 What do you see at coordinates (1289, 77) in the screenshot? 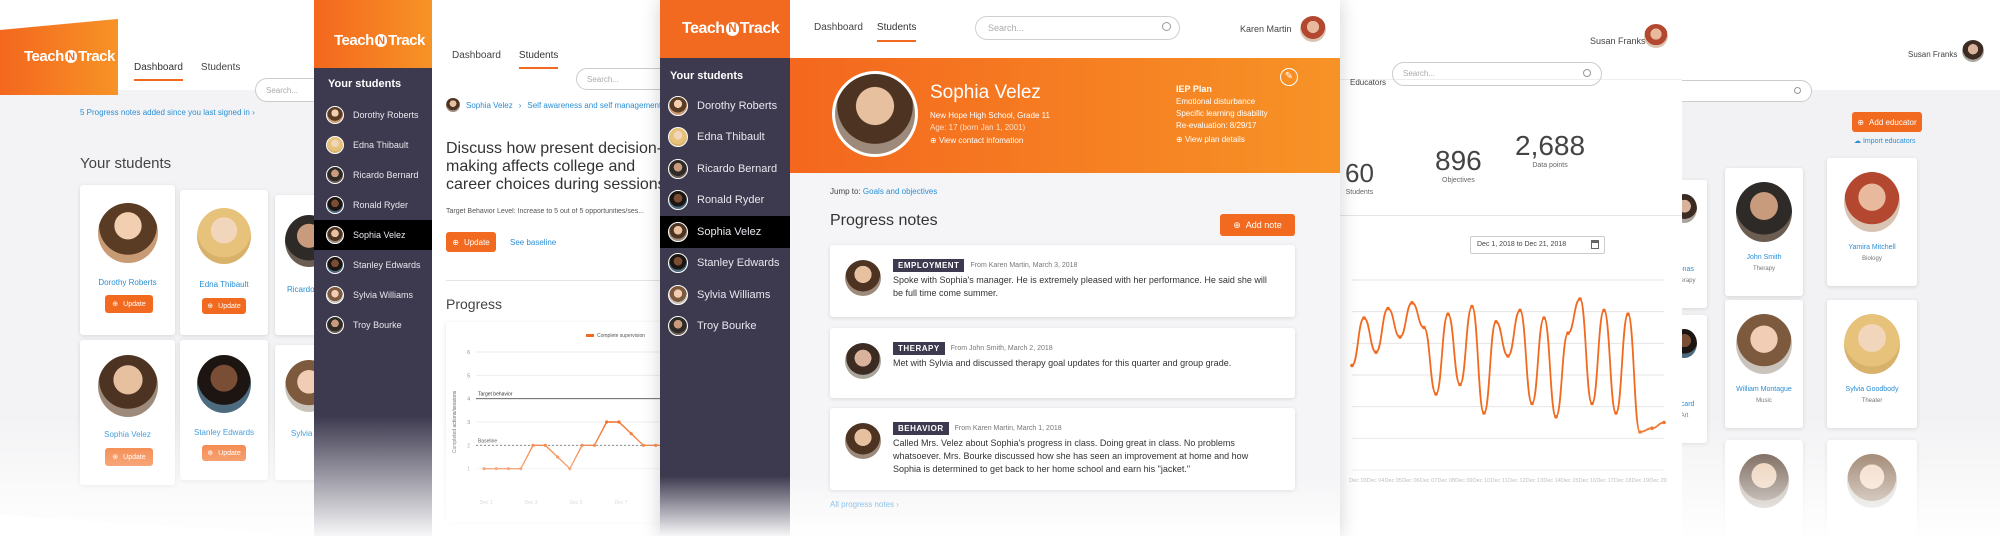
I see `edit-pencil-icon: ✎` at bounding box center [1289, 77].